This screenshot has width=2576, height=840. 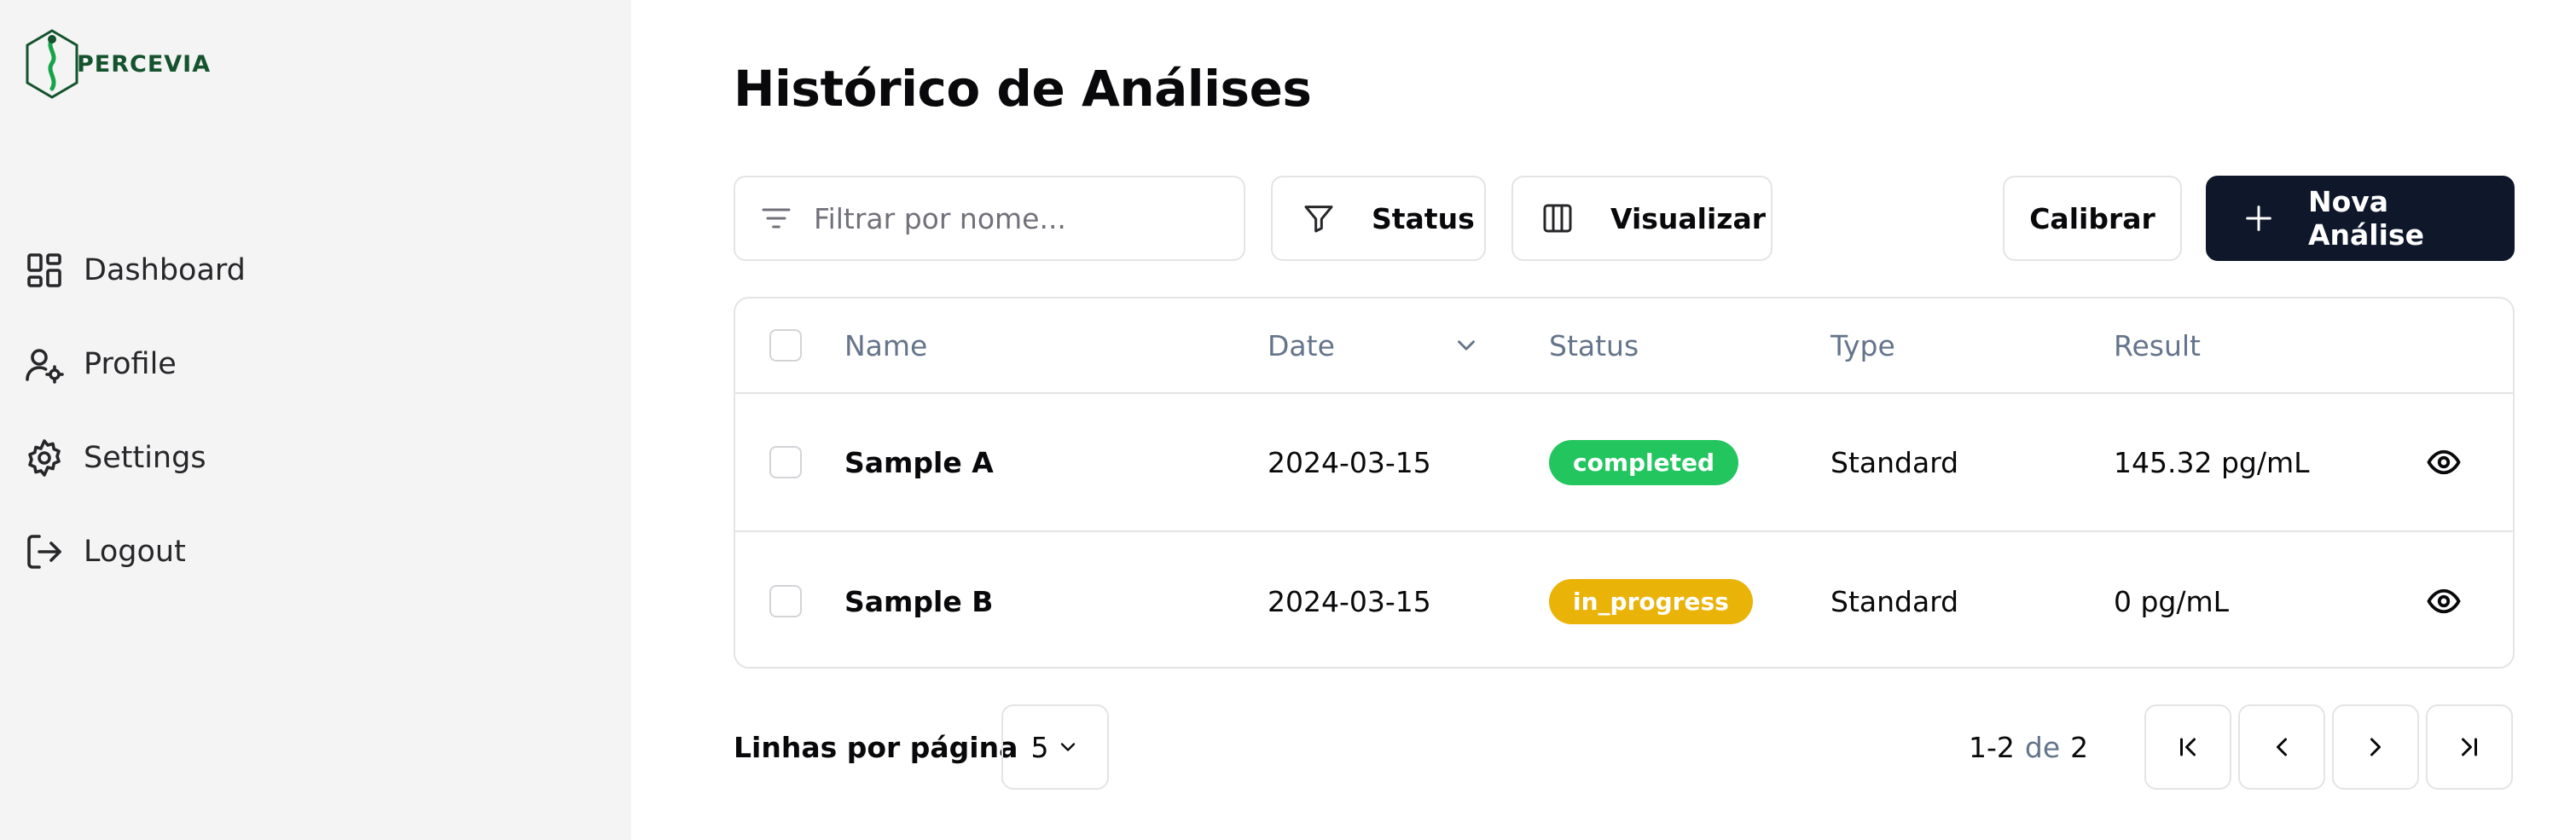 I want to click on select-all-cell, so click(x=785, y=345).